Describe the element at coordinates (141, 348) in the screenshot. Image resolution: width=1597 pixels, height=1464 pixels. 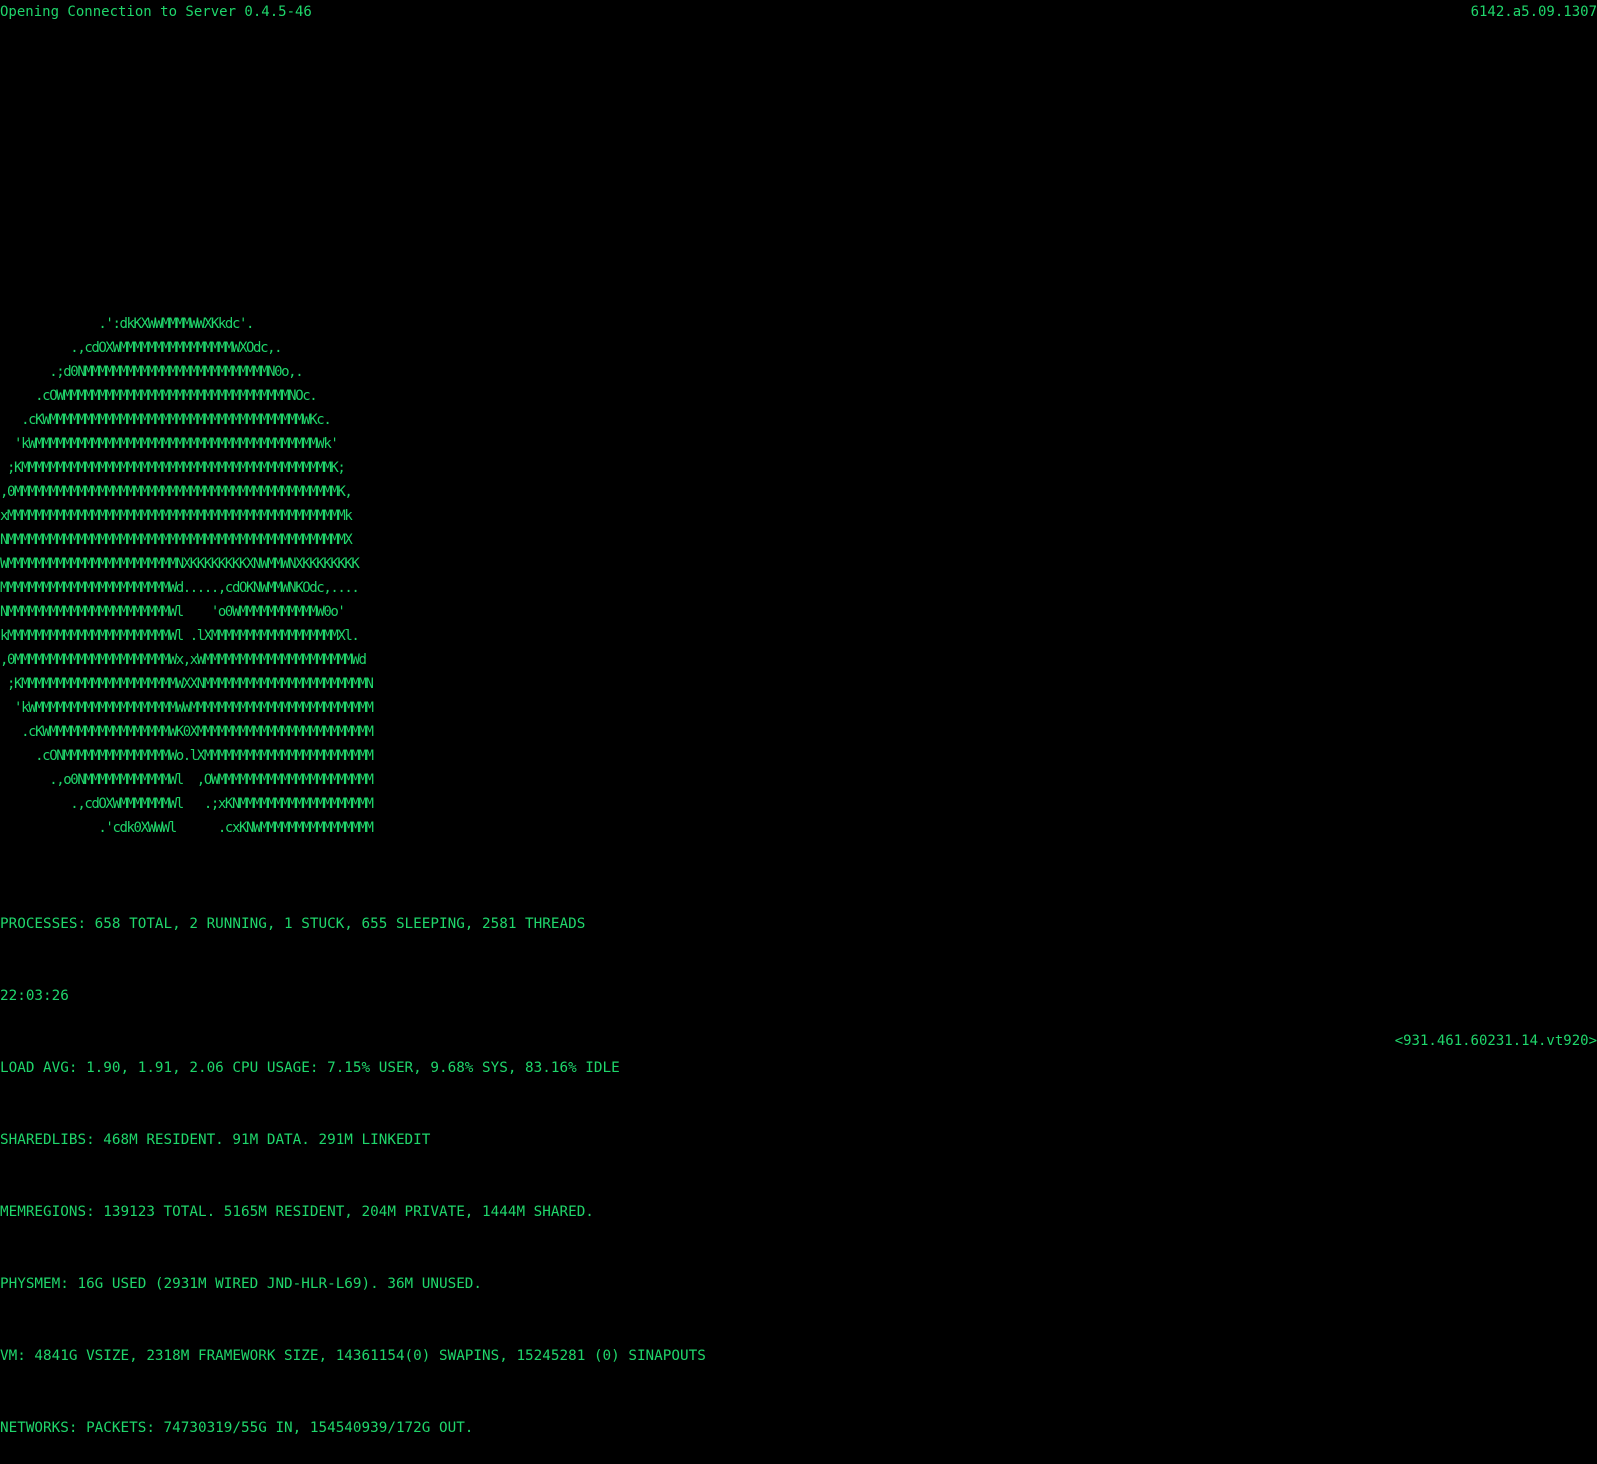
I see `ascii-logo-line: .,cdOXWMMMMMMMMMMMMMMMMWXOdc,.` at that location.